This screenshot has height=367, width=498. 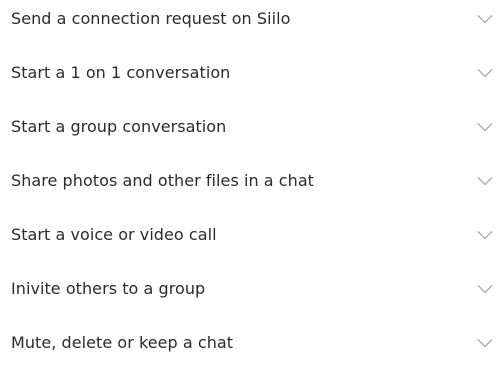 I want to click on faq-item-voice-video-call: Start a voice or video call, so click(x=249, y=235).